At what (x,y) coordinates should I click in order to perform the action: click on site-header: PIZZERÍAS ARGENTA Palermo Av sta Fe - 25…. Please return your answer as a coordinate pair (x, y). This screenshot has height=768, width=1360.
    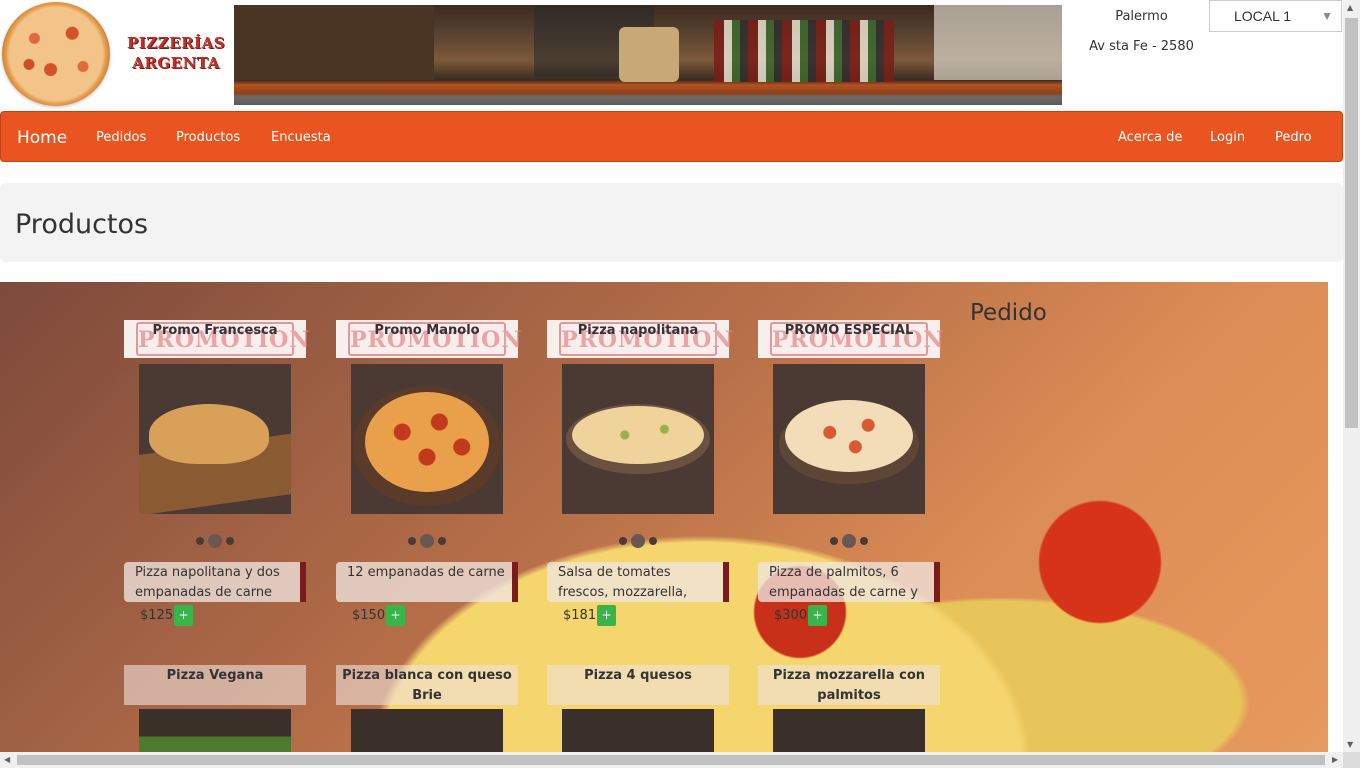
    Looking at the image, I should click on (671, 55).